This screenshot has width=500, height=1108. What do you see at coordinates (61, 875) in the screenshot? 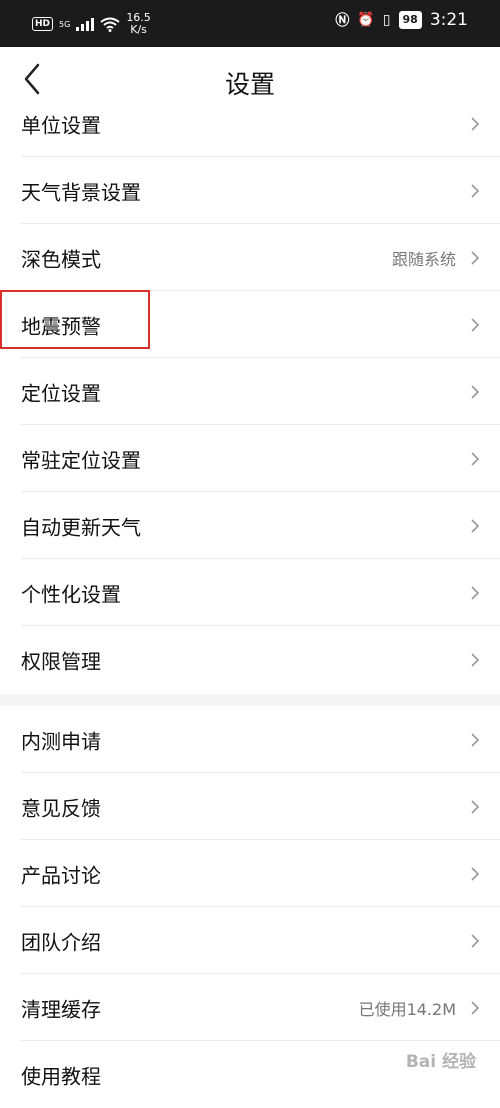
I see `setting-label: 产品讨论` at bounding box center [61, 875].